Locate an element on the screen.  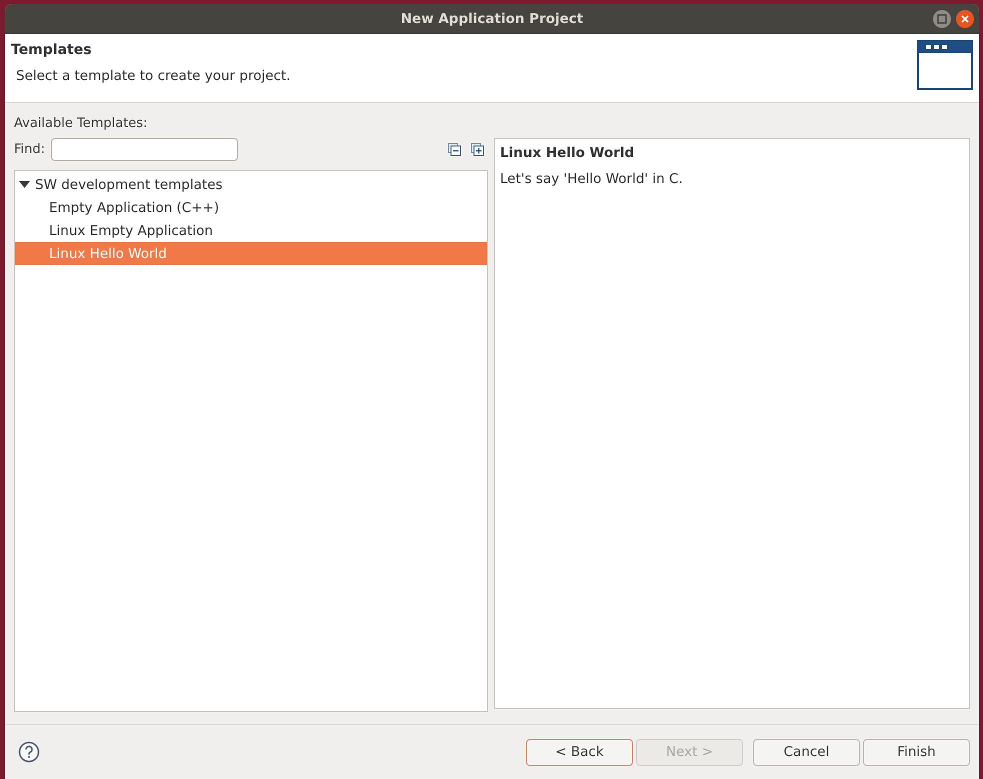
tree-item: SW development templates is located at coordinates (251, 184).